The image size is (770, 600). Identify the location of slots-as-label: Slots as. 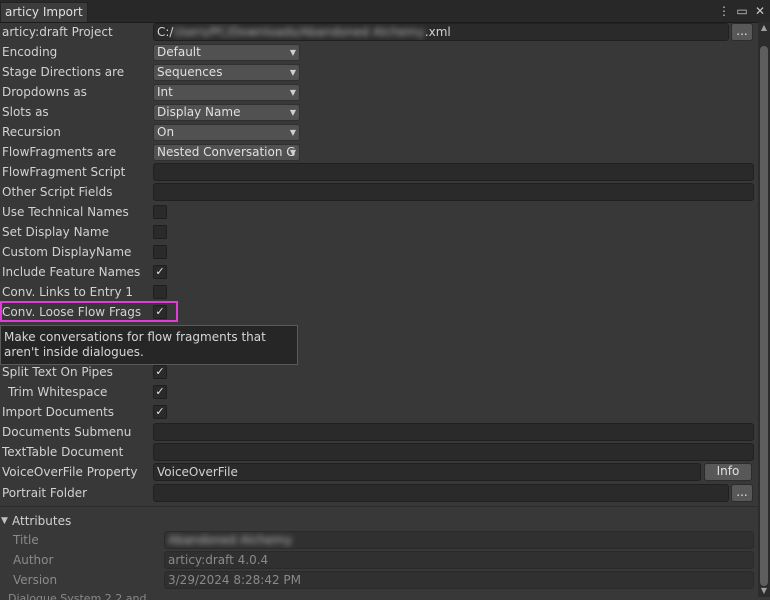
(25, 112).